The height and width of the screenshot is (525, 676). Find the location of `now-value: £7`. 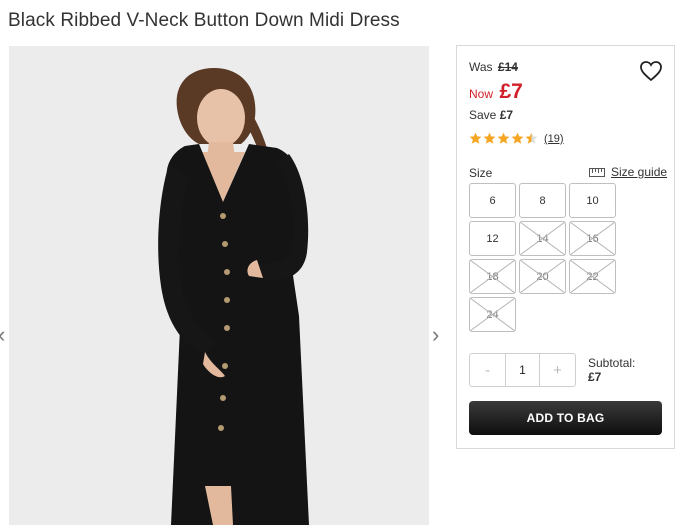

now-value: £7 is located at coordinates (511, 91).